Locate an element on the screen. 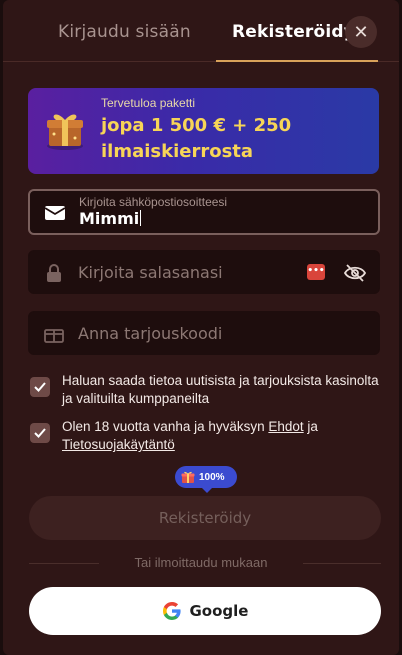 Image resolution: width=402 pixels, height=655 pixels. password-placeholder: Kirjoita salasanasi is located at coordinates (150, 272).